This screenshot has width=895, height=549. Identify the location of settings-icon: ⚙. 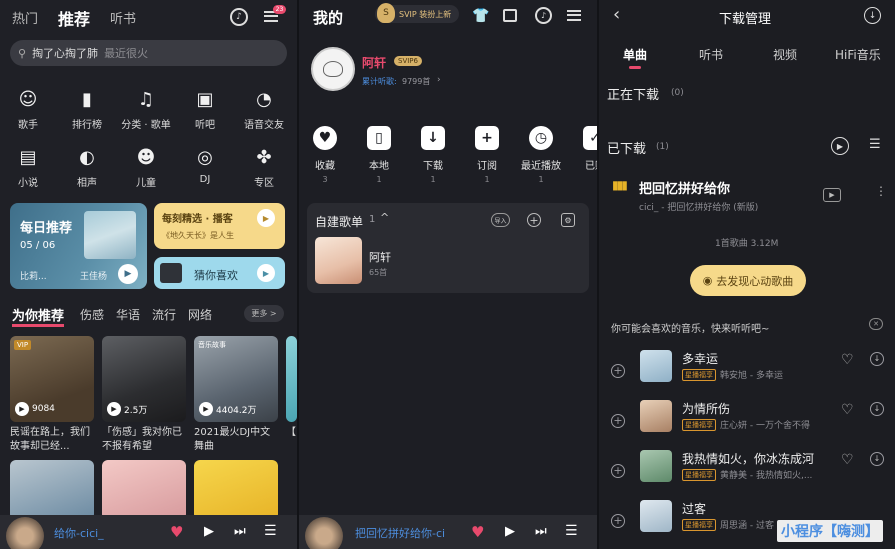
(568, 220).